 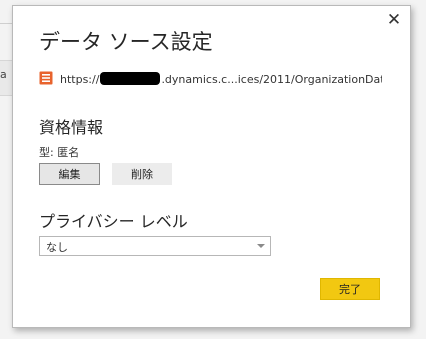 What do you see at coordinates (142, 174) in the screenshot?
I see `delete-button: 削除` at bounding box center [142, 174].